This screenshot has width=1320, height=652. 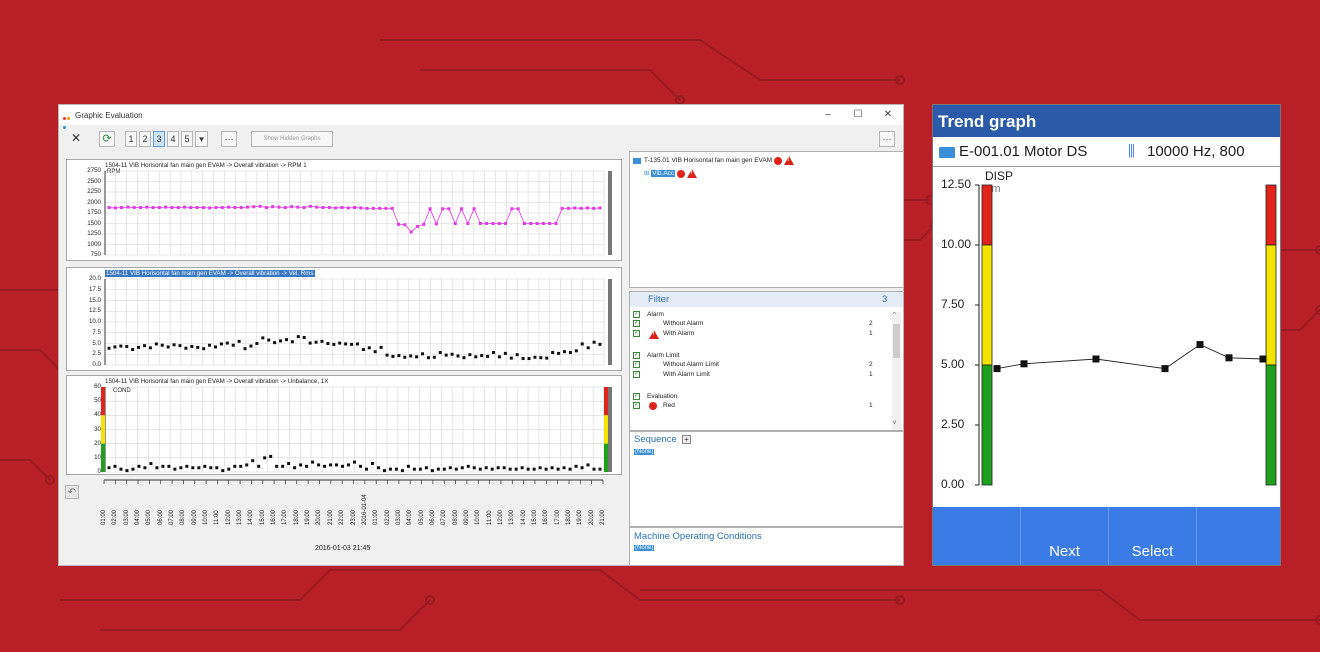 I want to click on x-tick-label: 23:00, so click(x=353, y=517).